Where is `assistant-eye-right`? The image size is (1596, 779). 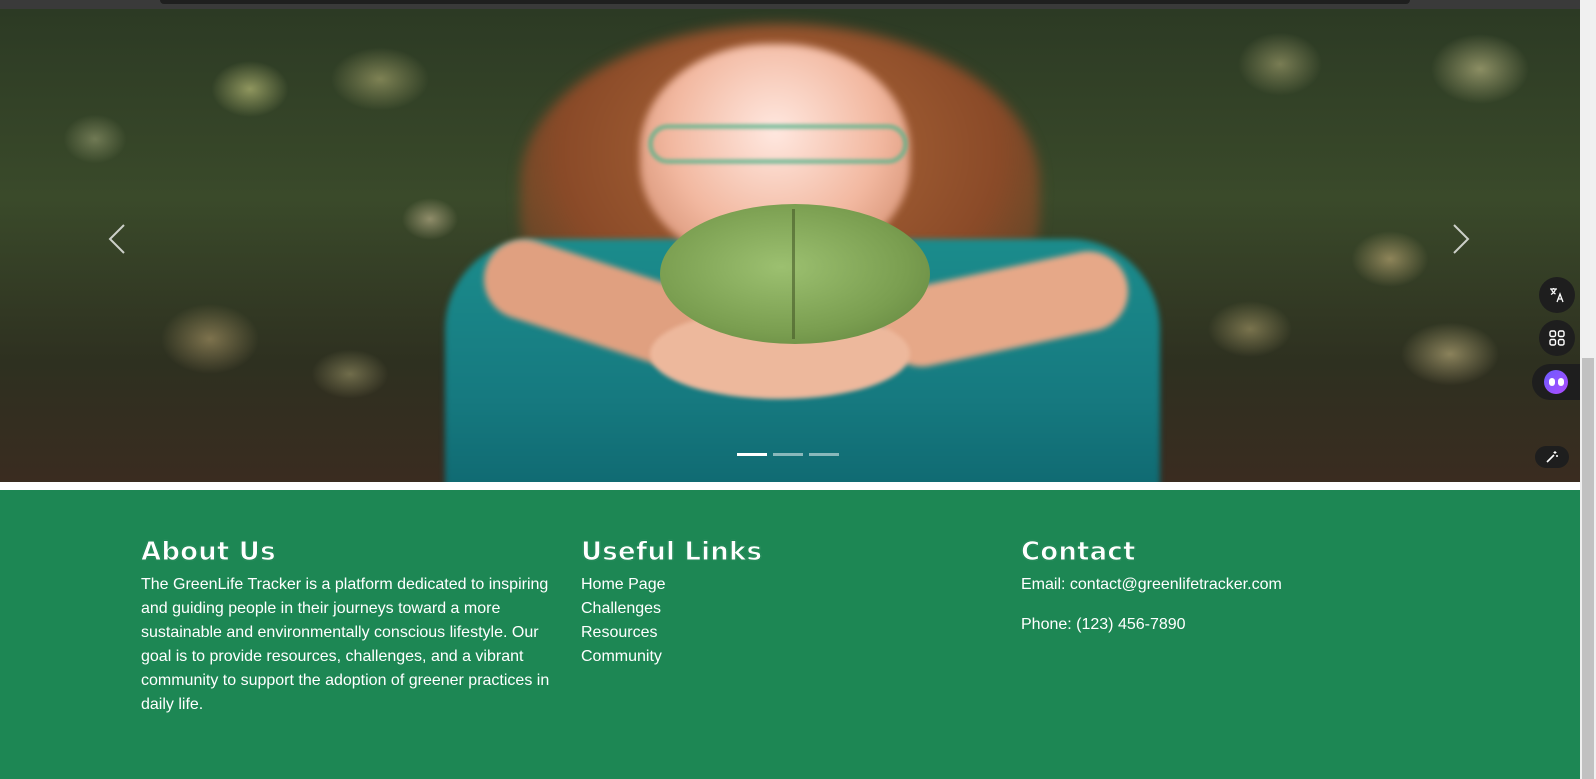
assistant-eye-right is located at coordinates (1560, 382).